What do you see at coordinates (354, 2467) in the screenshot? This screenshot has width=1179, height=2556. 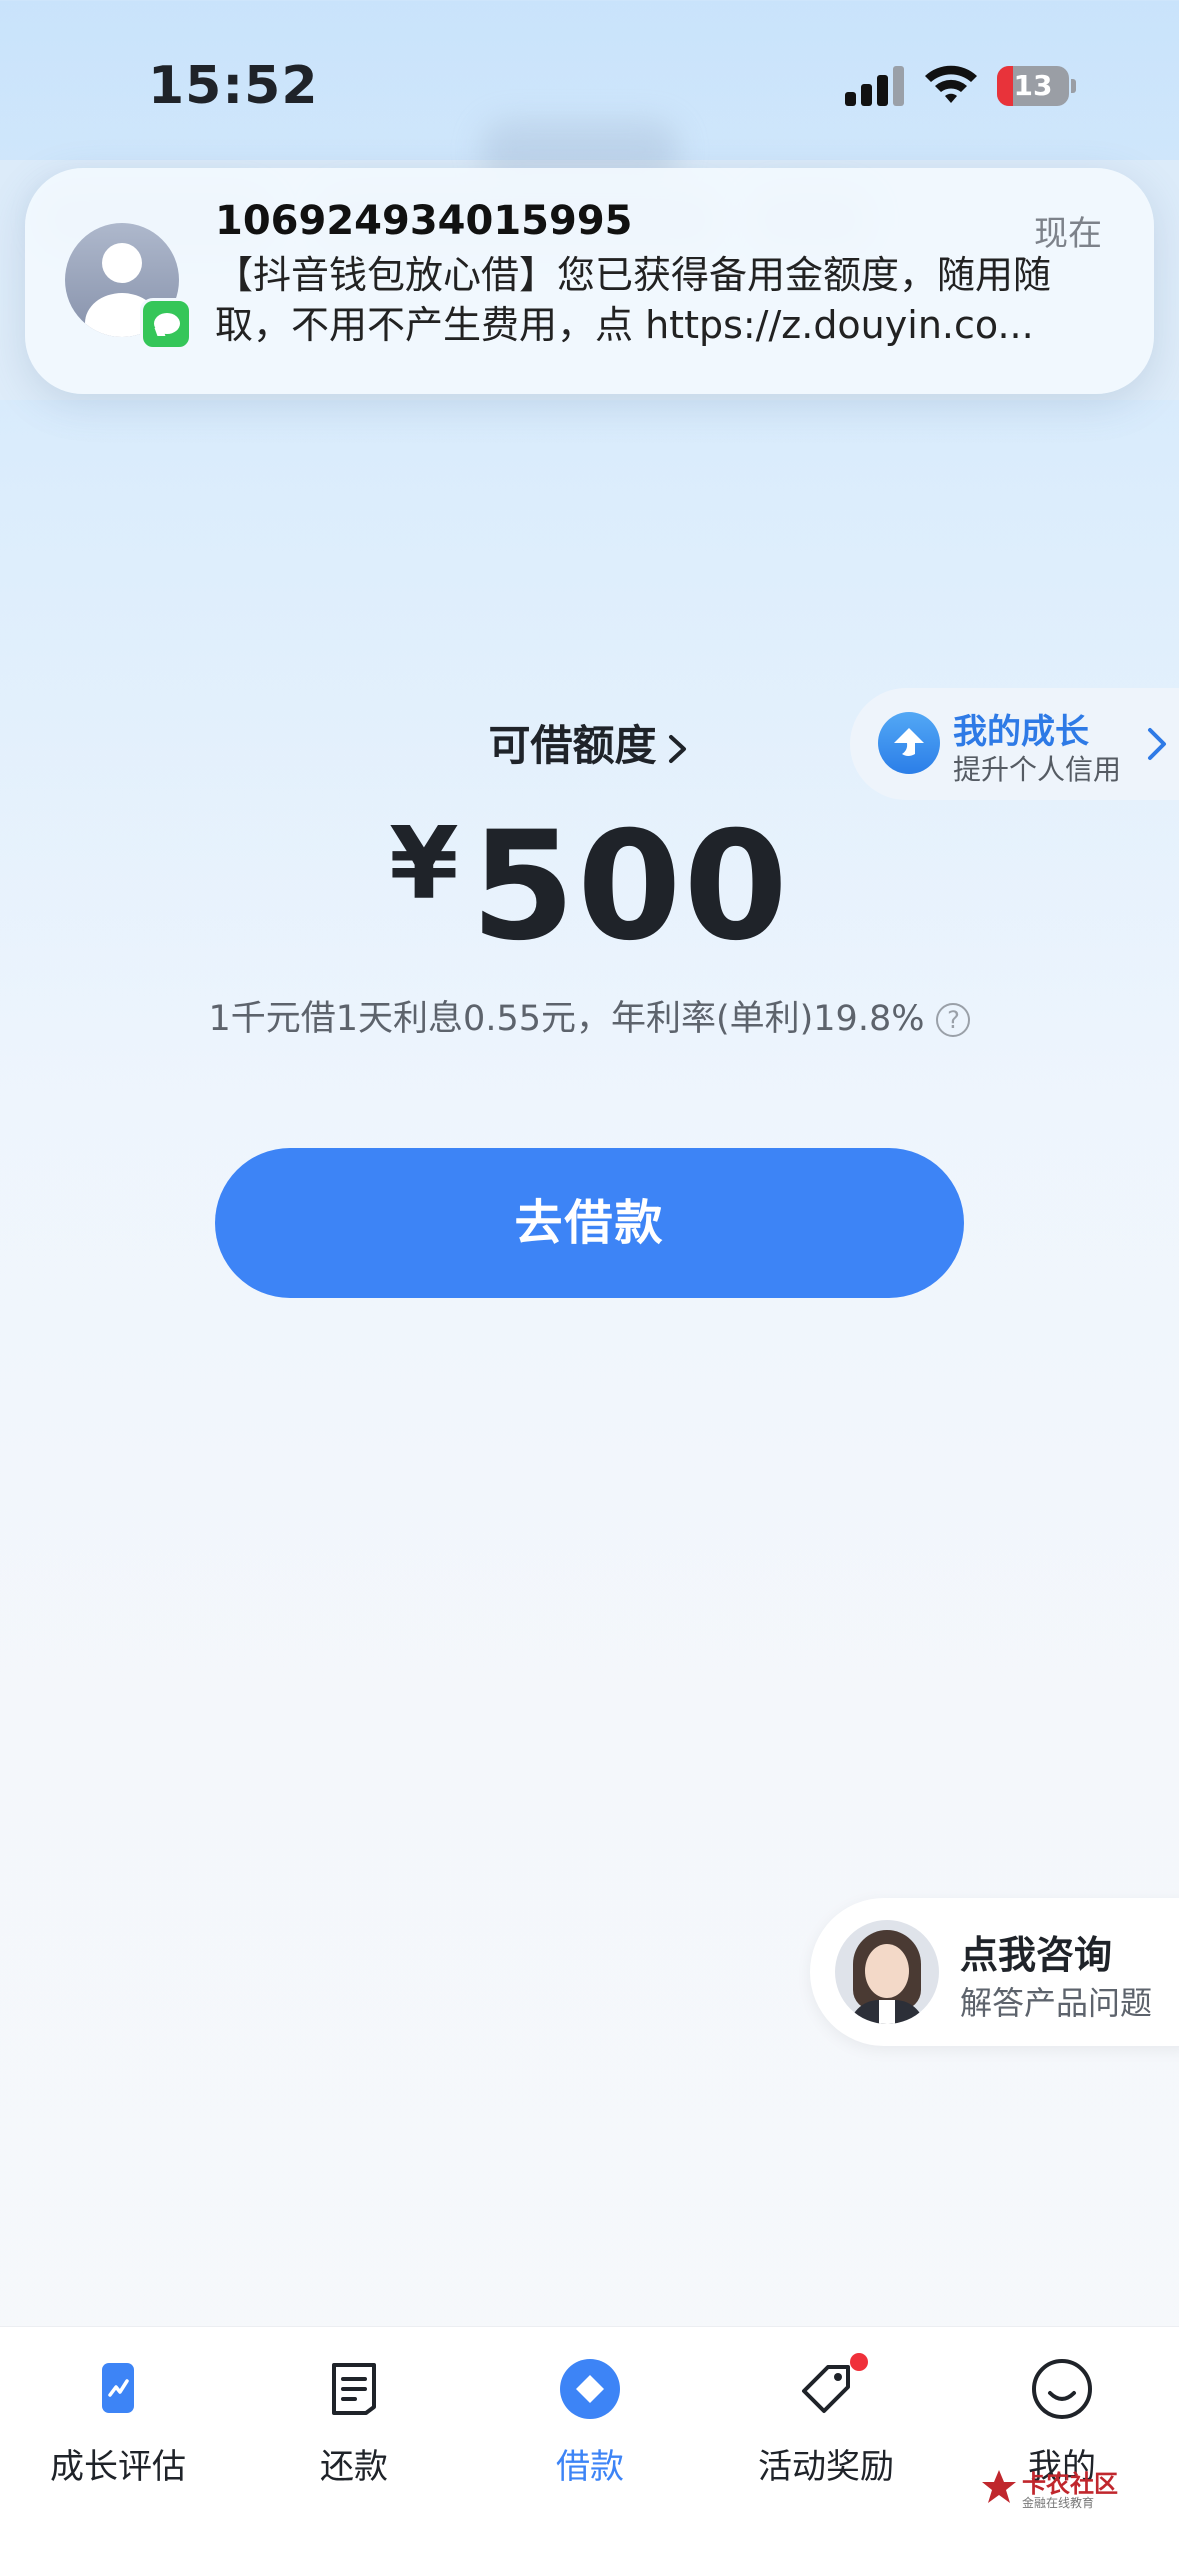 I see `tab-label: 还款` at bounding box center [354, 2467].